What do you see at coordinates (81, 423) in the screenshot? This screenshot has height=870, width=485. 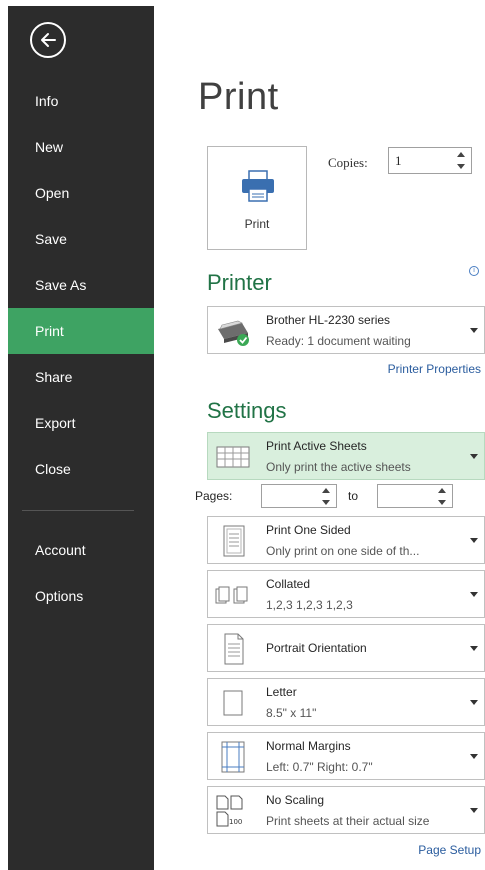 I see `nav-export: Export` at bounding box center [81, 423].